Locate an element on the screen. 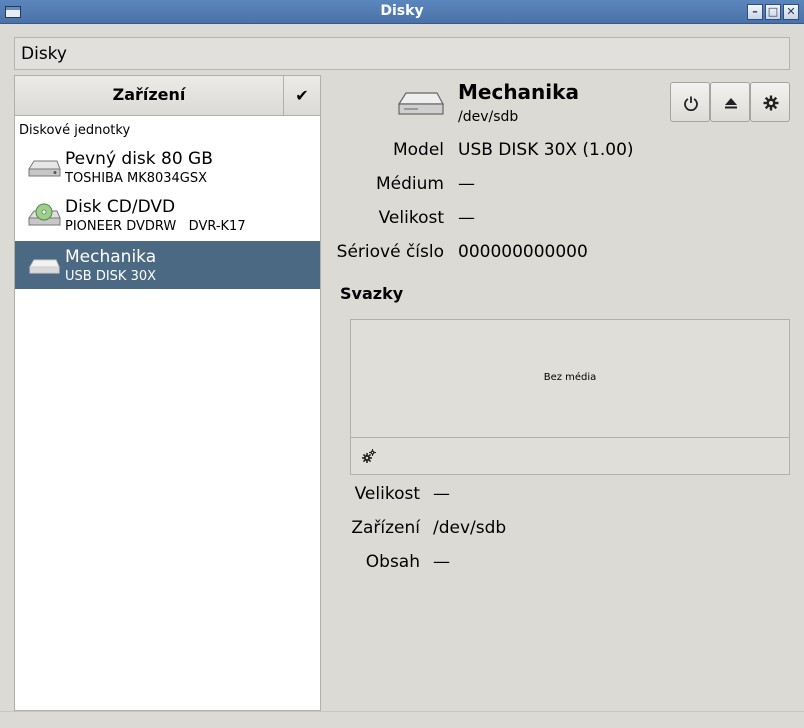  device-list-header: Zařízení ✔ is located at coordinates (167, 96).